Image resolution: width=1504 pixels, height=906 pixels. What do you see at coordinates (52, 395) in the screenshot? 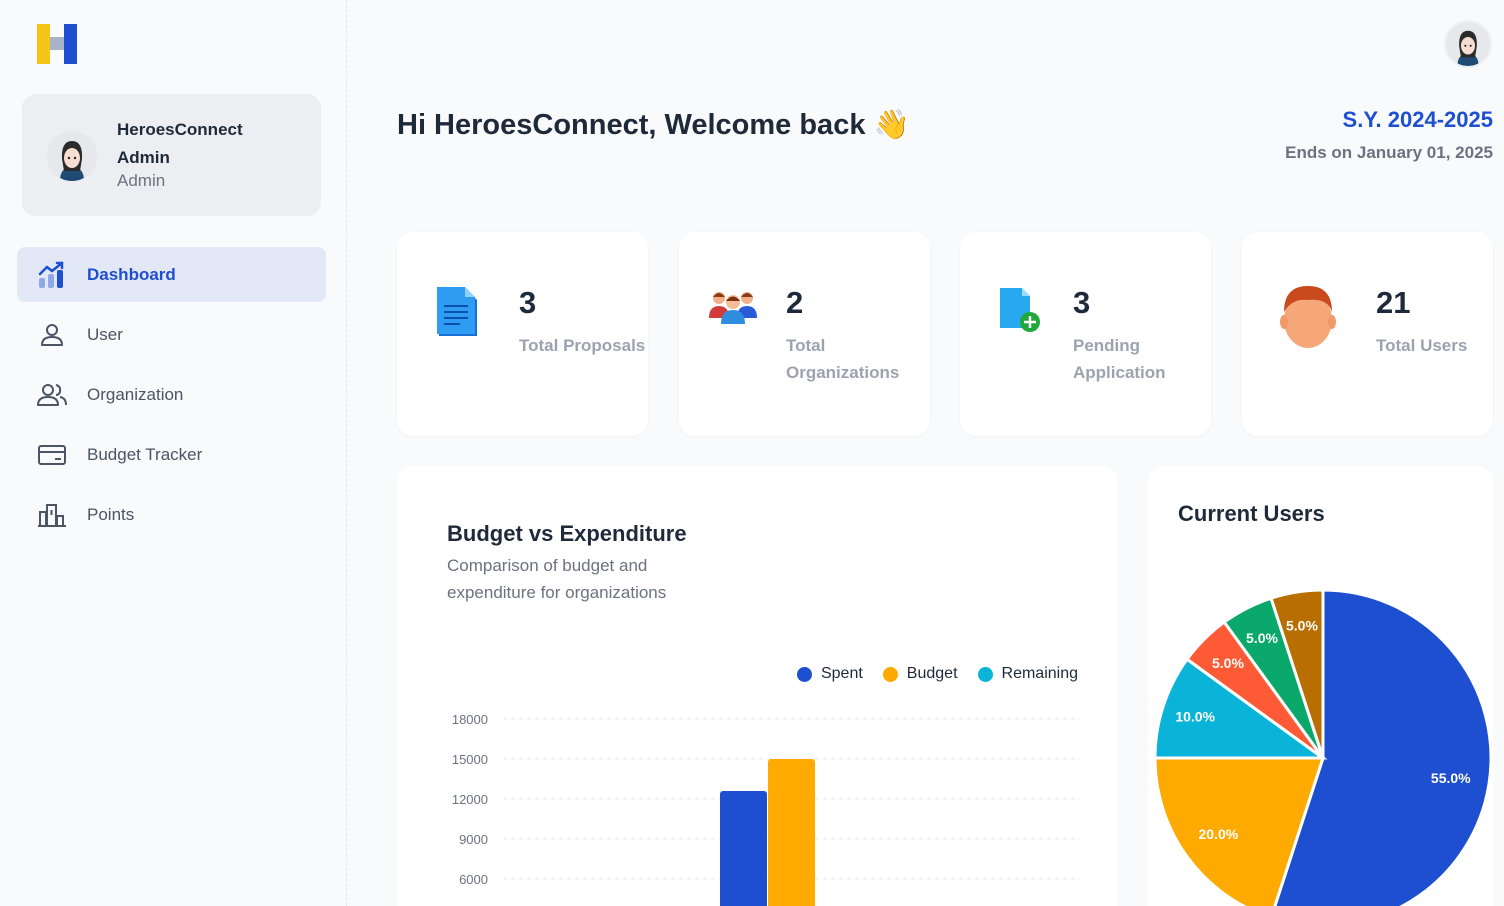
I see `users-icon` at bounding box center [52, 395].